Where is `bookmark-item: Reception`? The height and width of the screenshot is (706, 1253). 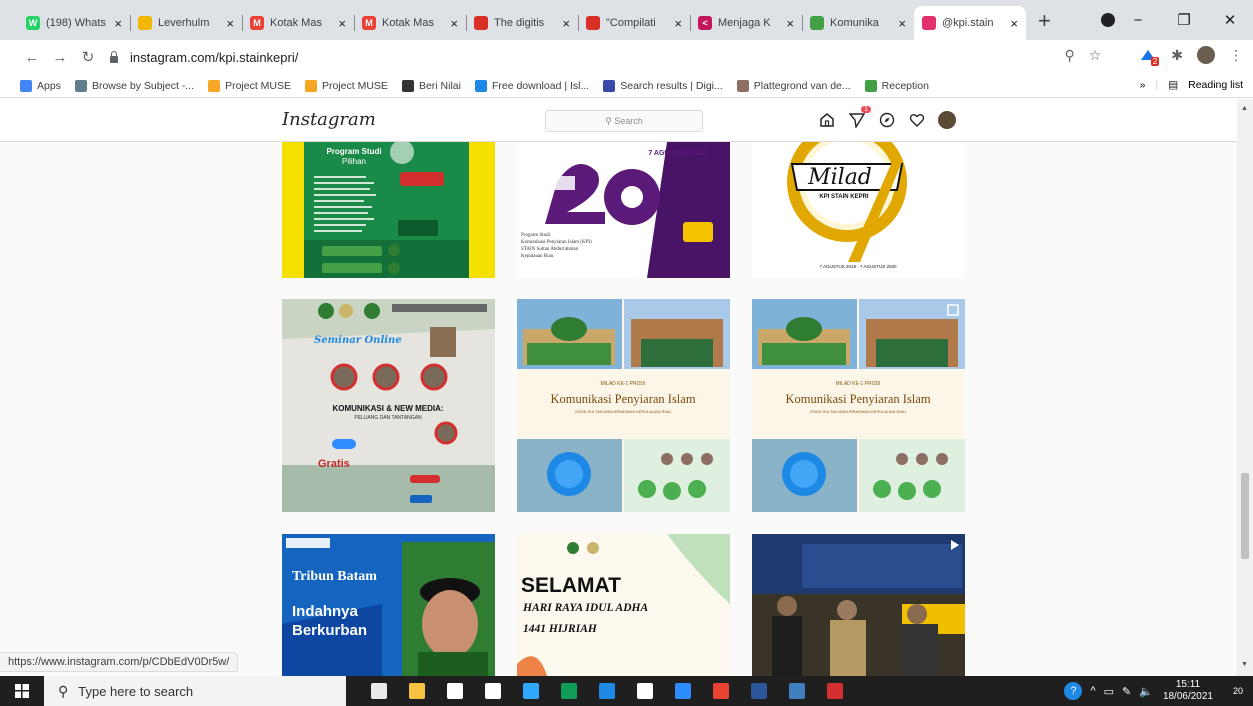
bookmark-item: Reception is located at coordinates (896, 85).